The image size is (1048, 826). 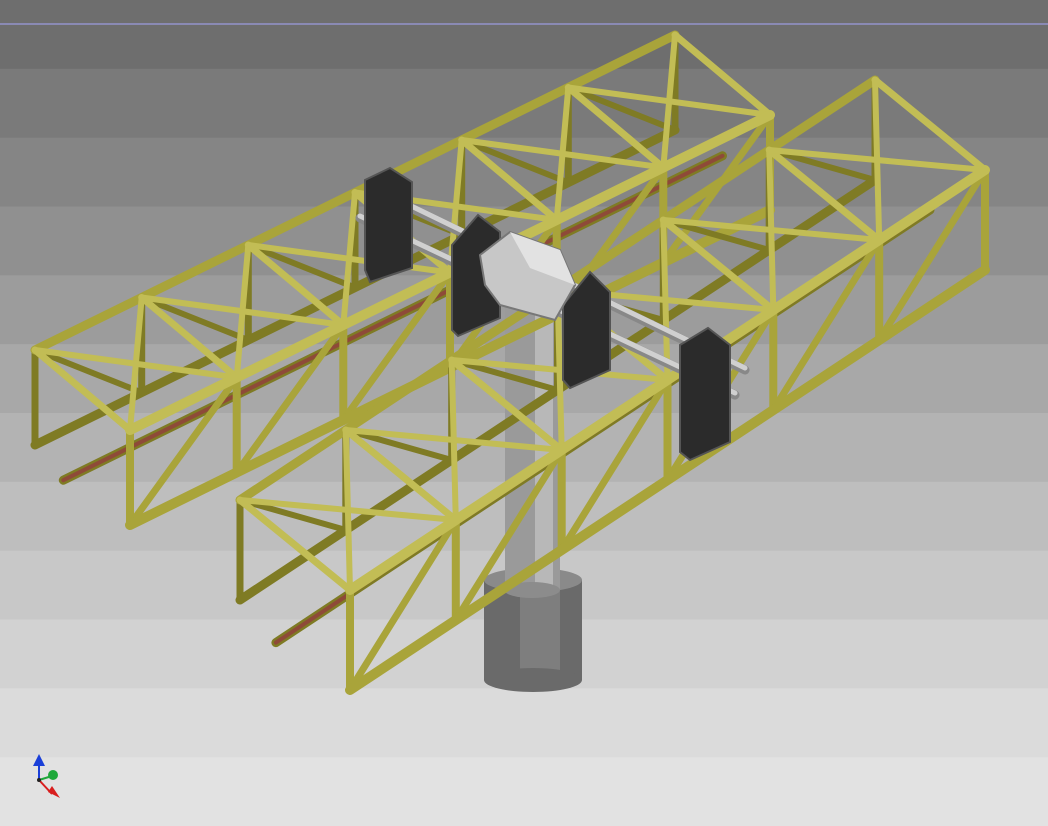 What do you see at coordinates (39, 780) in the screenshot?
I see `axis-origin` at bounding box center [39, 780].